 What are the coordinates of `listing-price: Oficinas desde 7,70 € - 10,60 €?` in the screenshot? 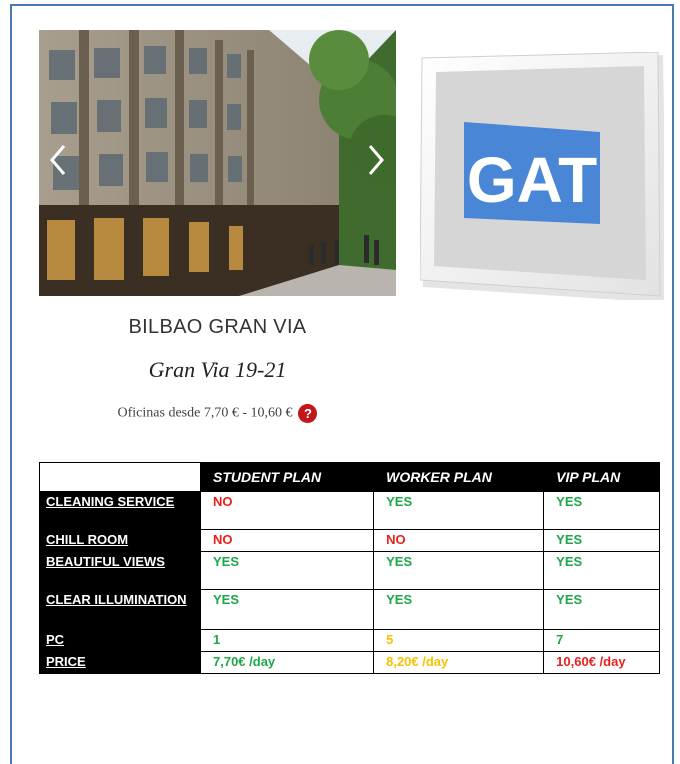 It's located at (217, 413).